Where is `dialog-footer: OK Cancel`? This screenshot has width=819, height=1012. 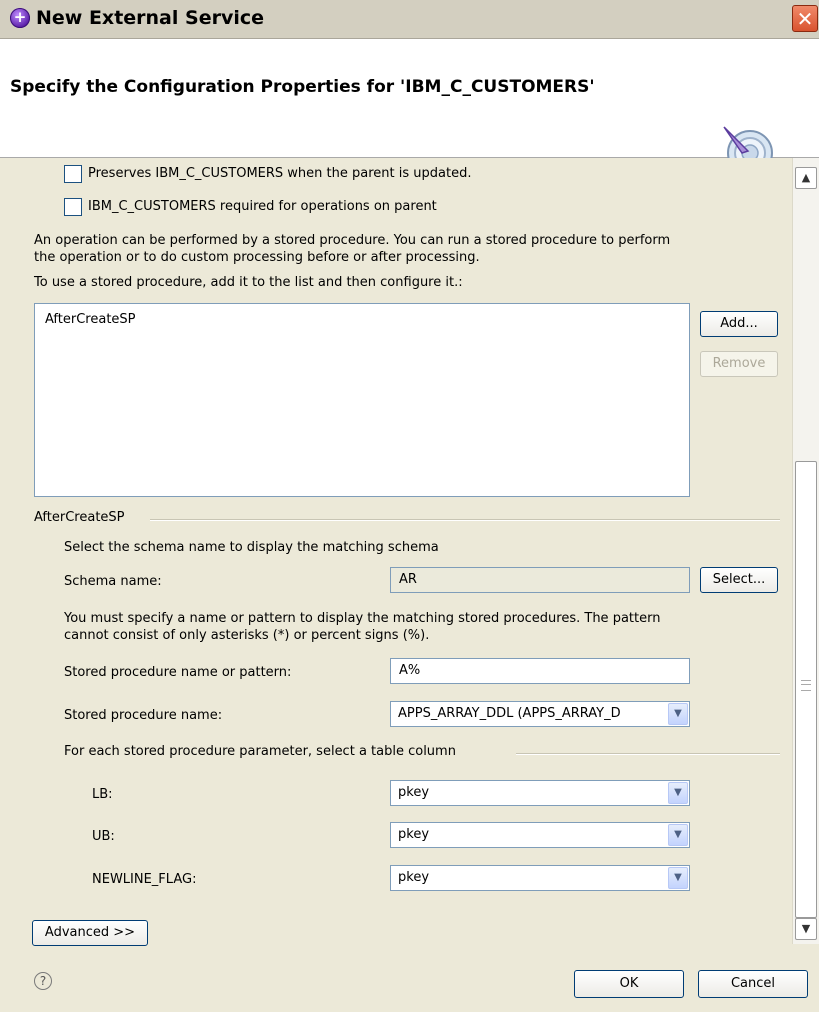 dialog-footer: OK Cancel is located at coordinates (409, 985).